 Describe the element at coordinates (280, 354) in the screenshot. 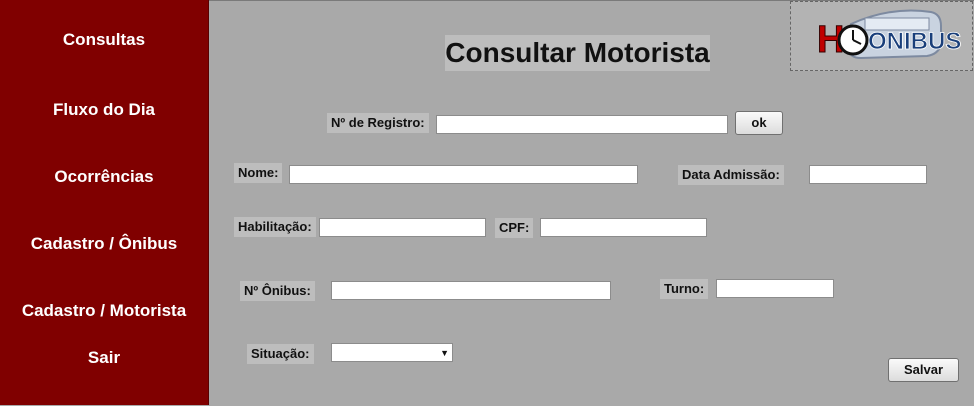

I see `situacao-label: Situação:` at that location.